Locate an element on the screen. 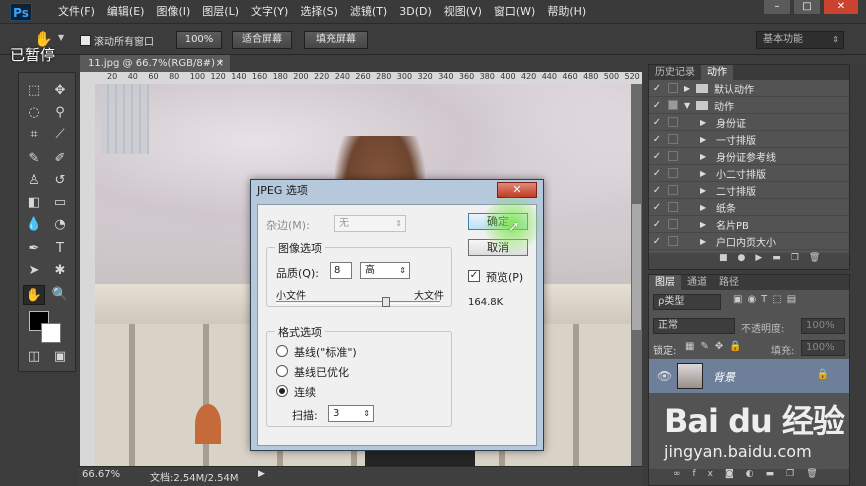 The image size is (866, 486). close-window-button: ✕ is located at coordinates (841, 7).